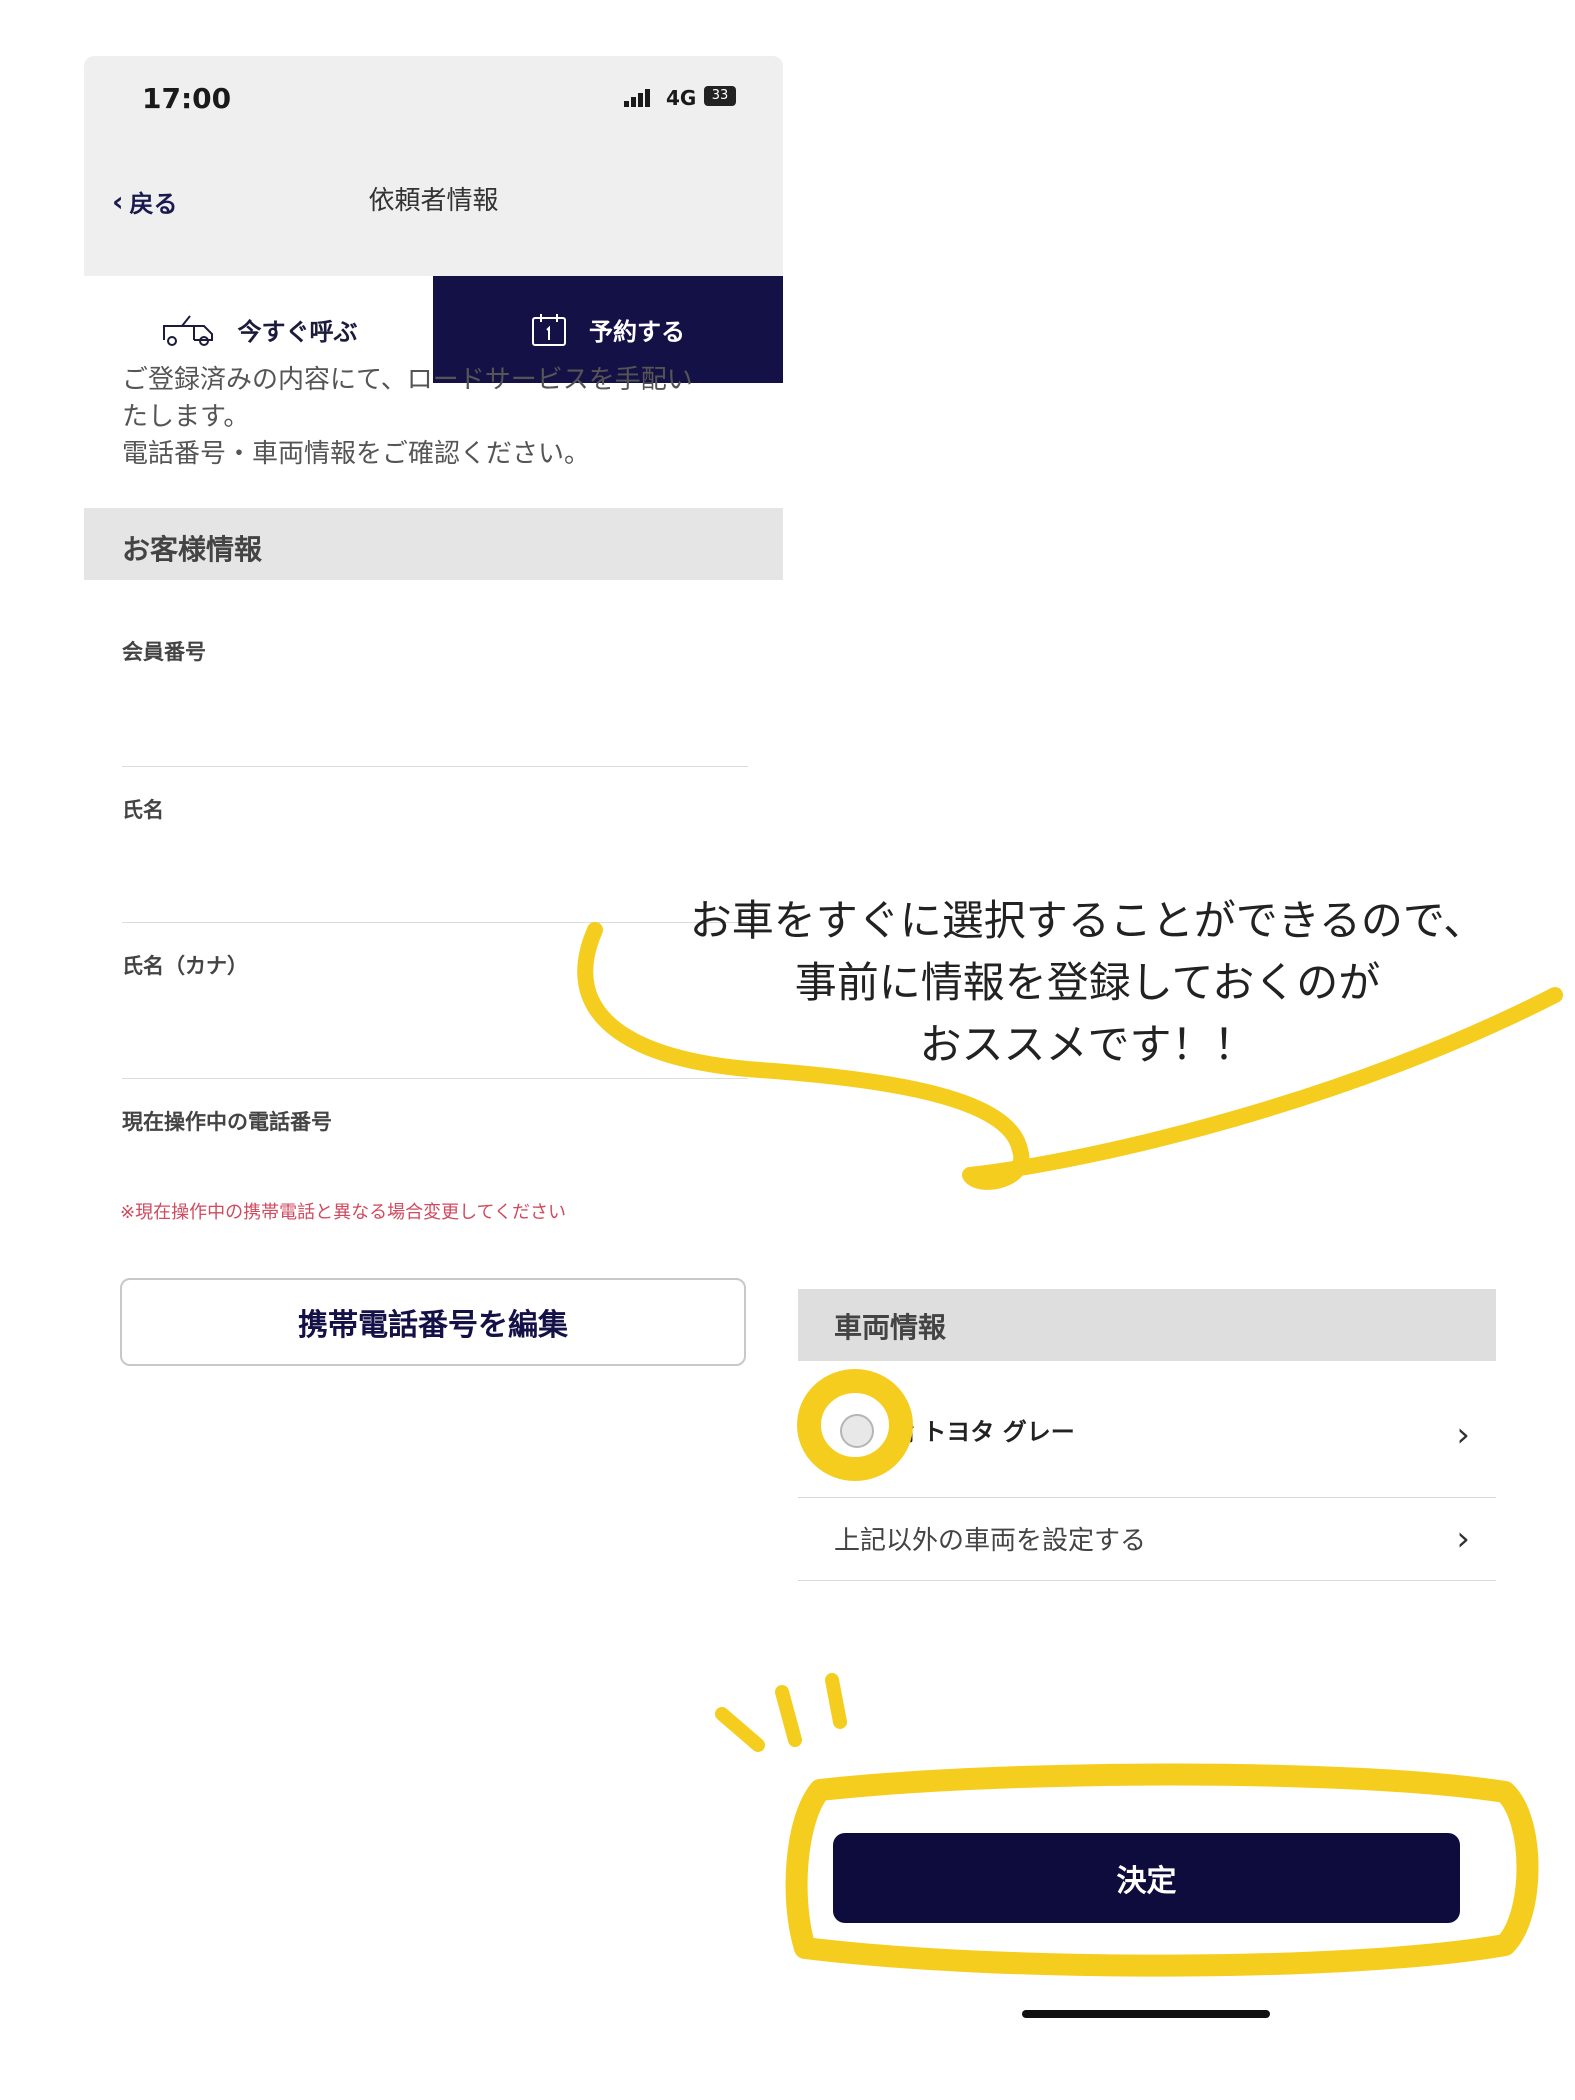 This screenshot has width=1575, height=2100. I want to click on member-number-label: 会員番号, so click(164, 652).